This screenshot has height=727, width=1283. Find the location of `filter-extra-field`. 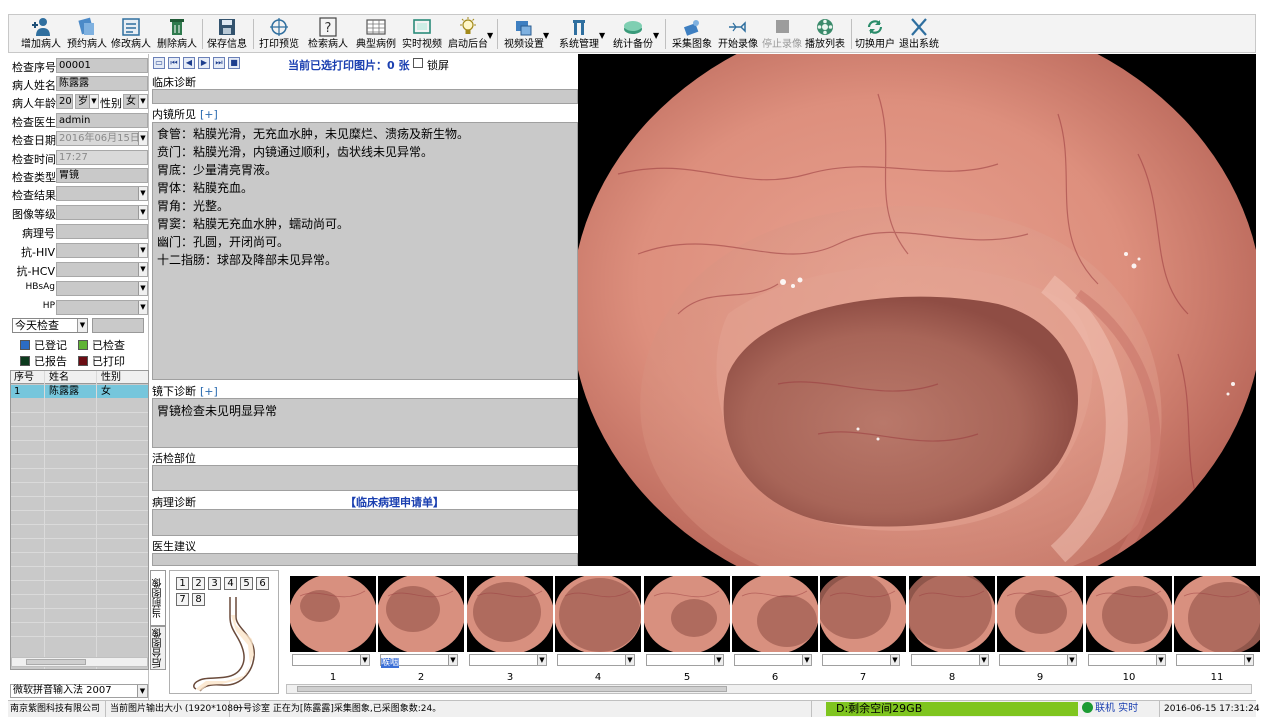

filter-extra-field is located at coordinates (118, 325).